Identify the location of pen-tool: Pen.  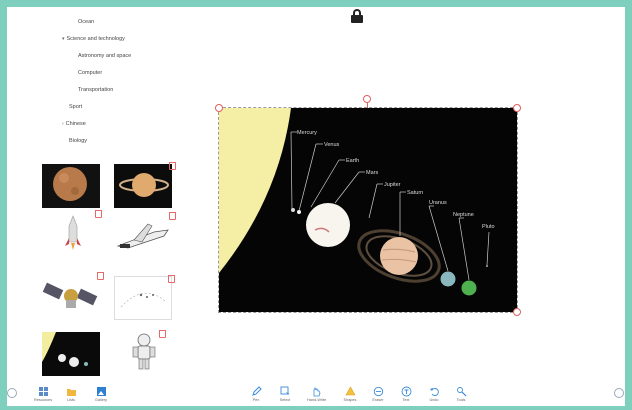
(256, 394).